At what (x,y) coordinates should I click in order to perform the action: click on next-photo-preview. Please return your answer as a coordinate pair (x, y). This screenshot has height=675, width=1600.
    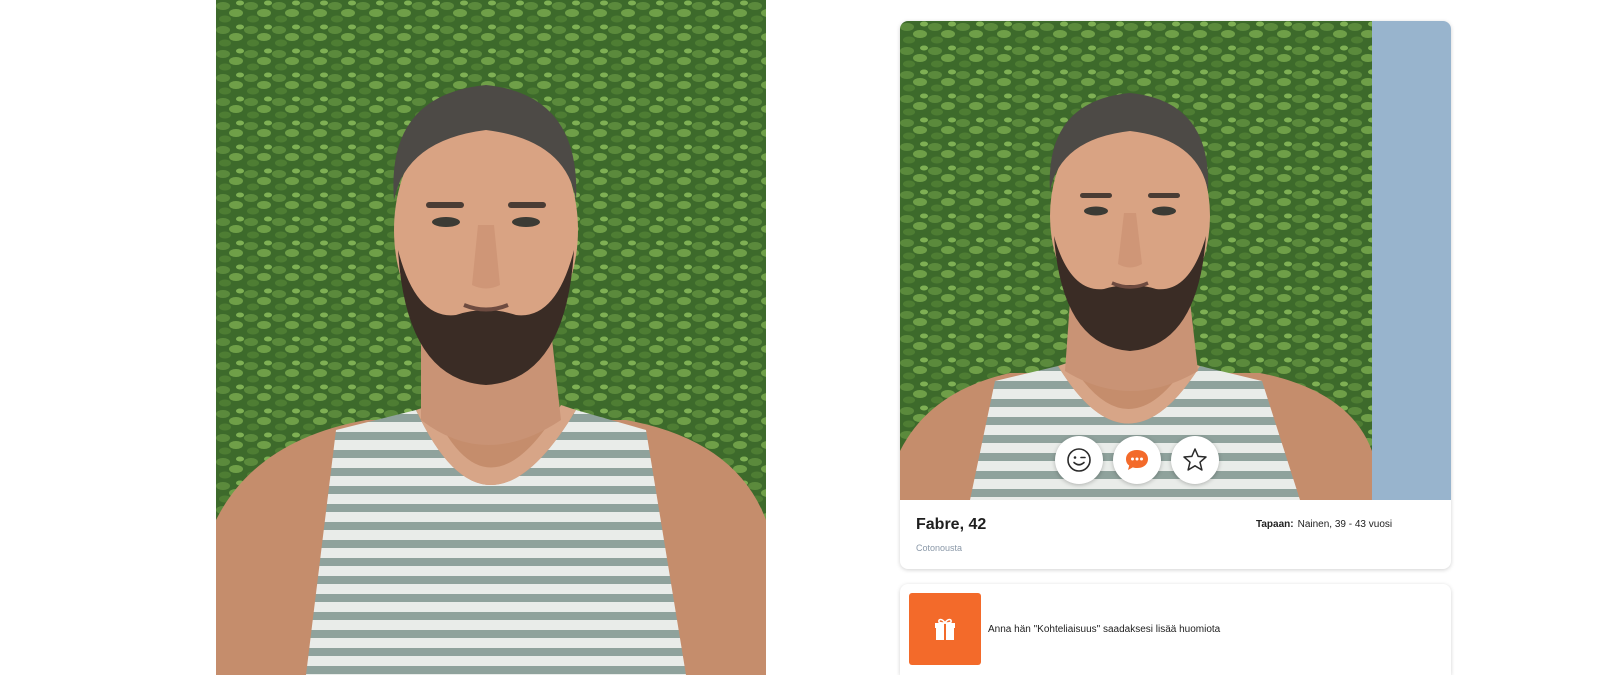
    Looking at the image, I should click on (1411, 260).